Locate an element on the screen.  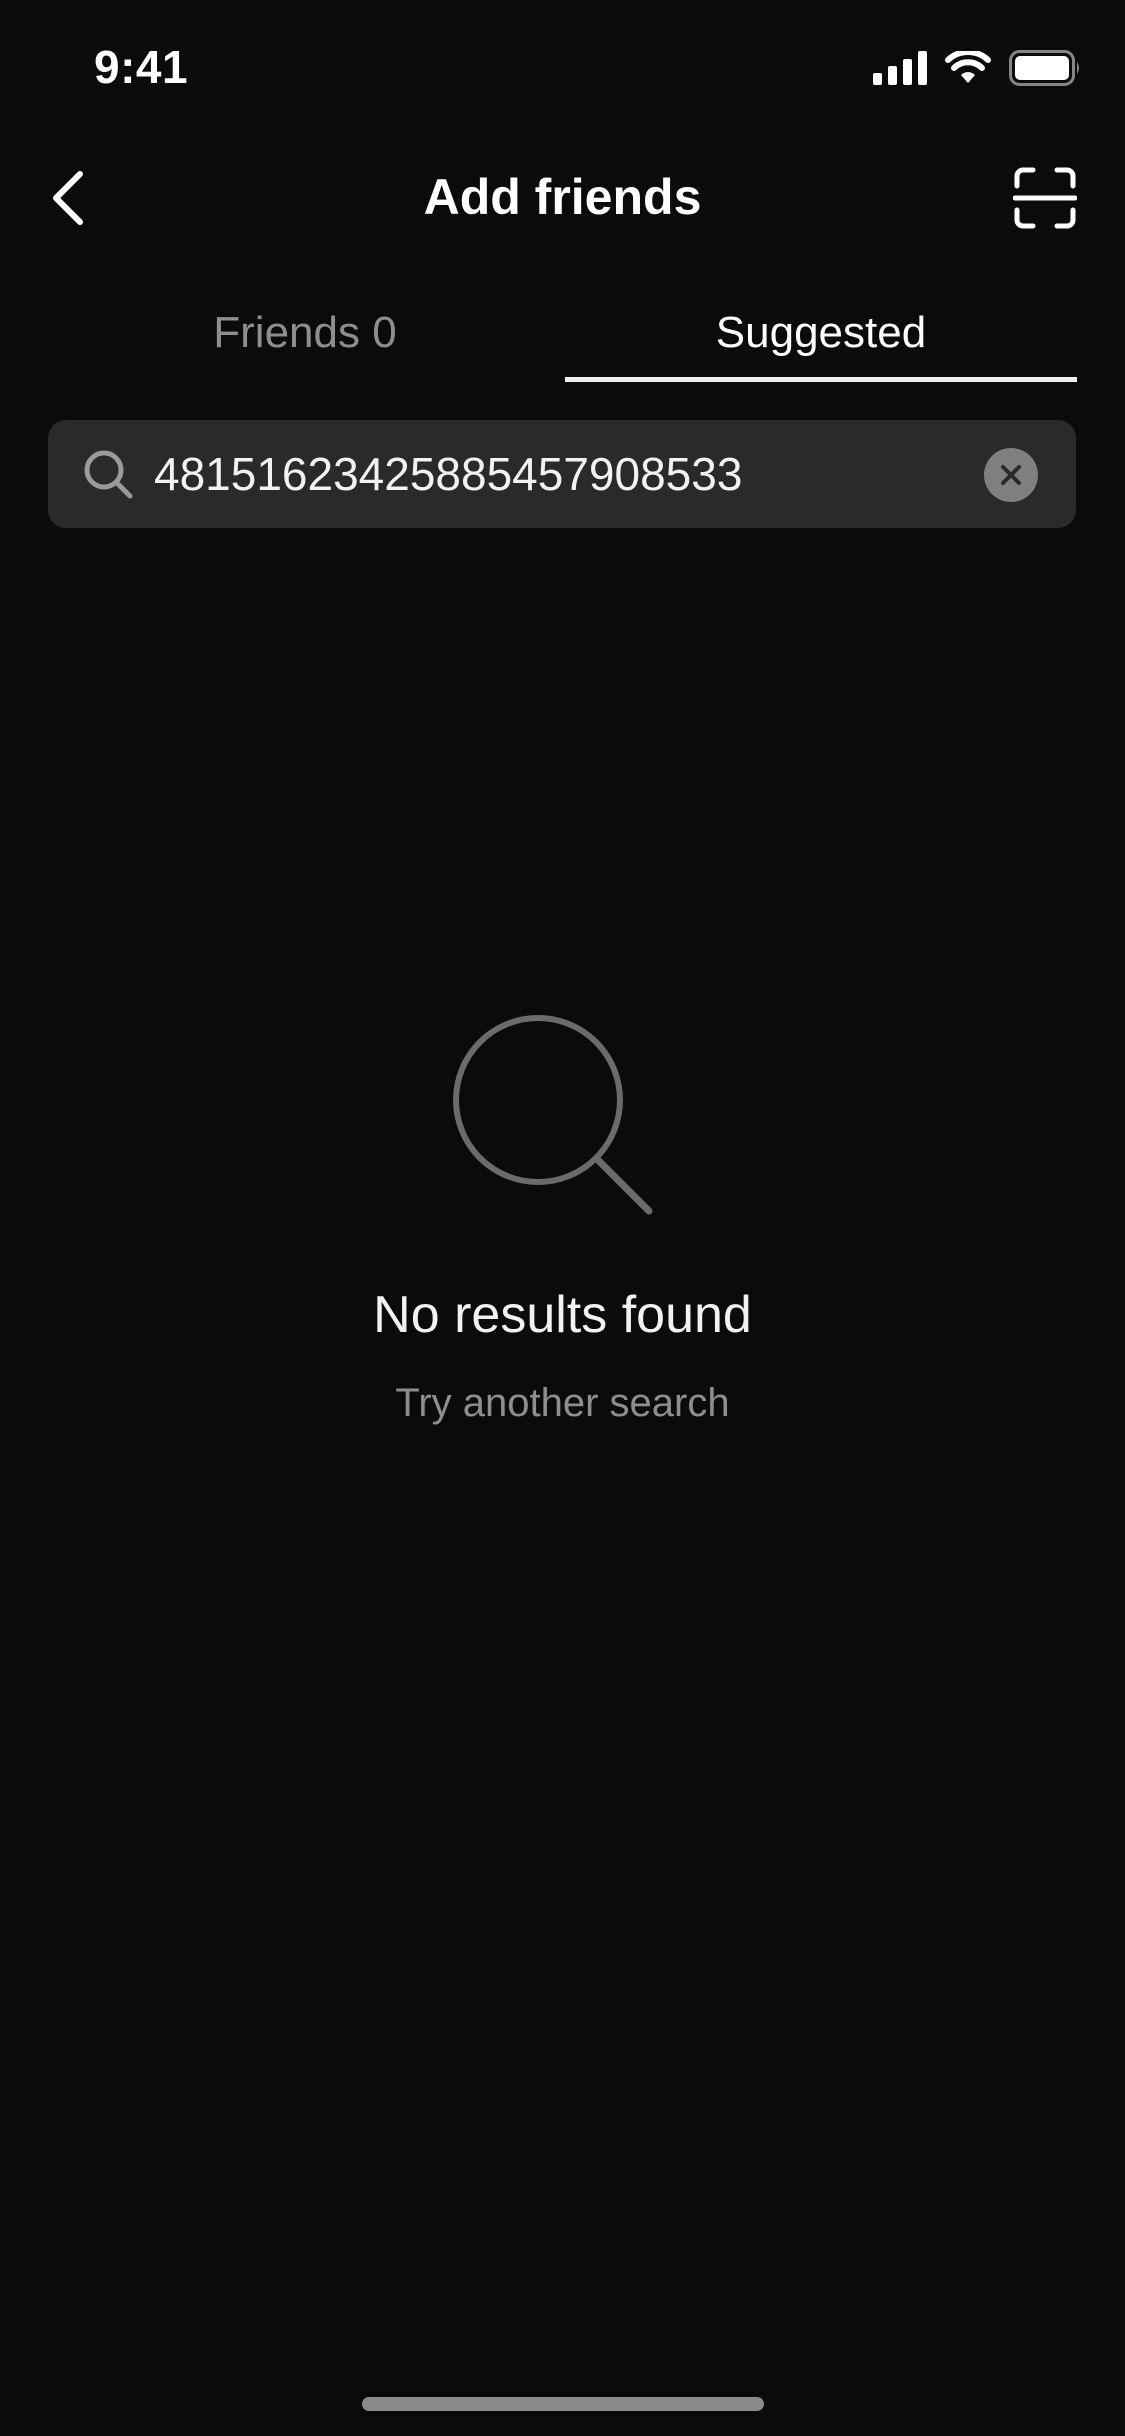
home-indicator is located at coordinates (563, 2404).